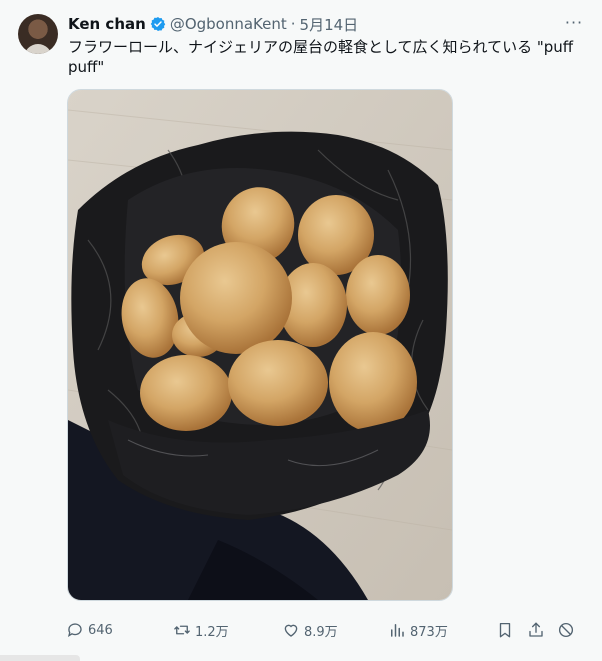  I want to click on views-chart-icon, so click(397, 630).